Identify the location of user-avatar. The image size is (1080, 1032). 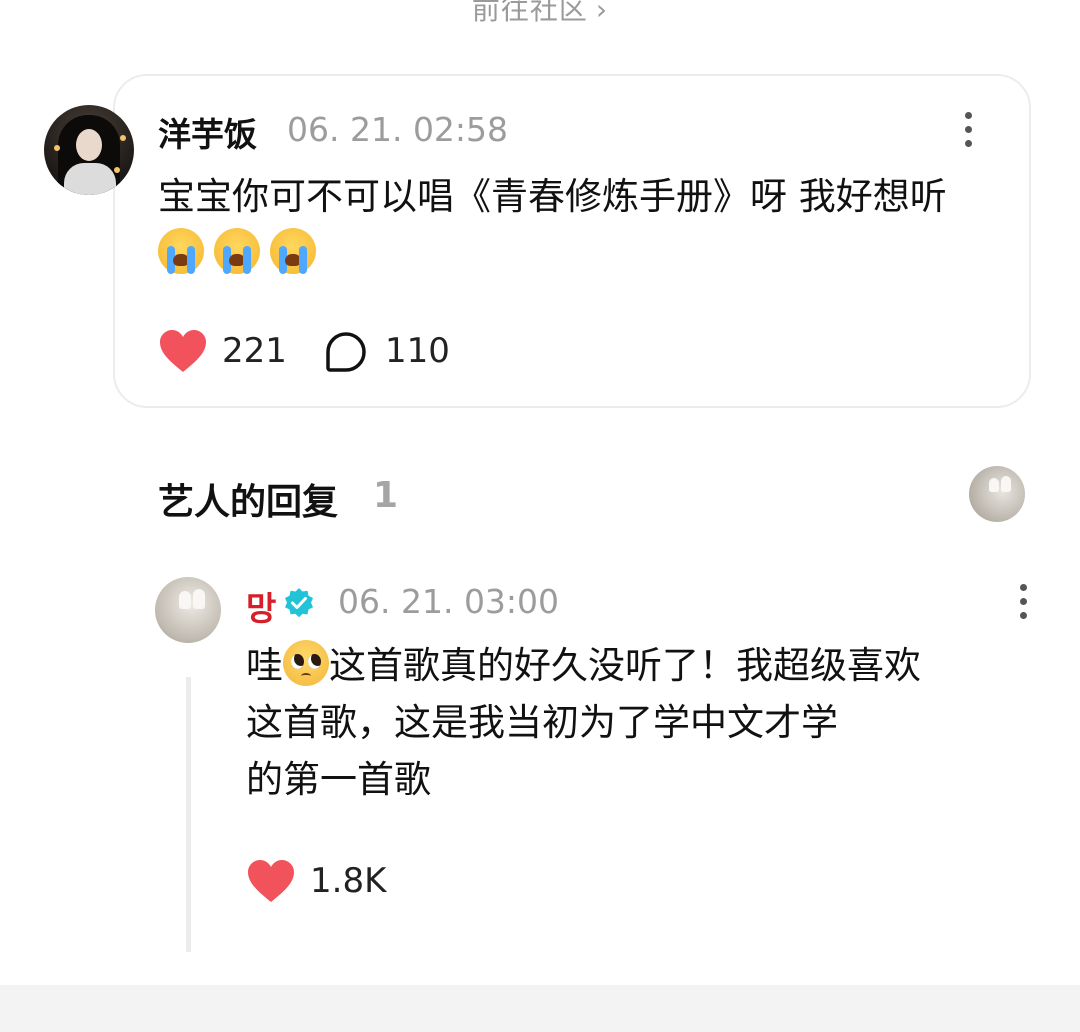
(89, 150).